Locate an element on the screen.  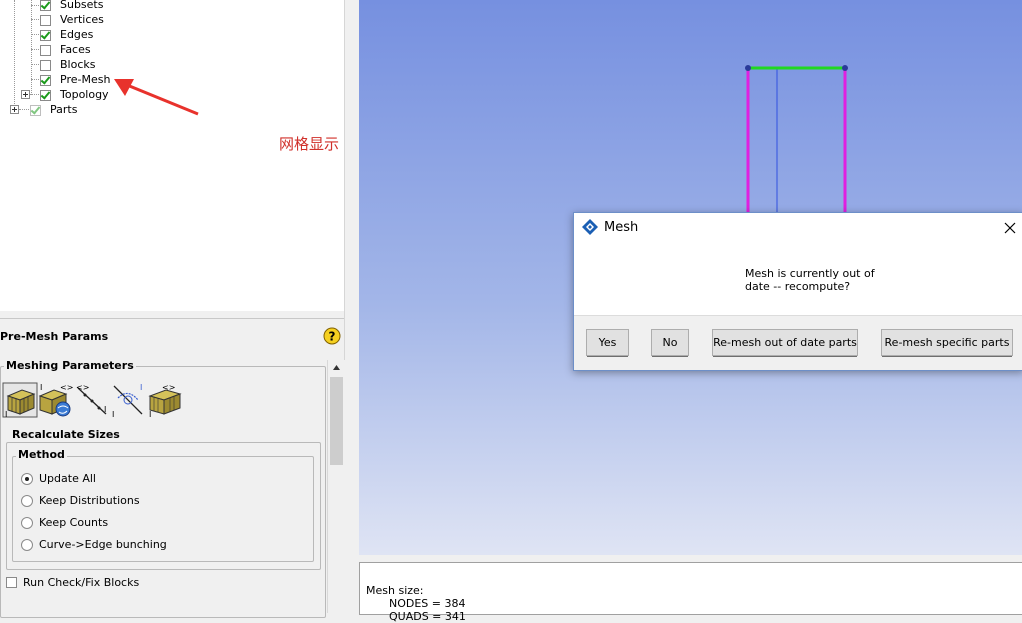
blocks-checkbox is located at coordinates (45, 65).